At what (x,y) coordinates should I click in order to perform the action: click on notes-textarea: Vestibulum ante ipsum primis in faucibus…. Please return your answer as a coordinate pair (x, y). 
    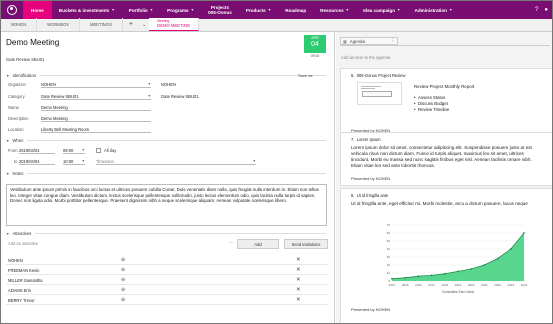
    Looking at the image, I should click on (166, 205).